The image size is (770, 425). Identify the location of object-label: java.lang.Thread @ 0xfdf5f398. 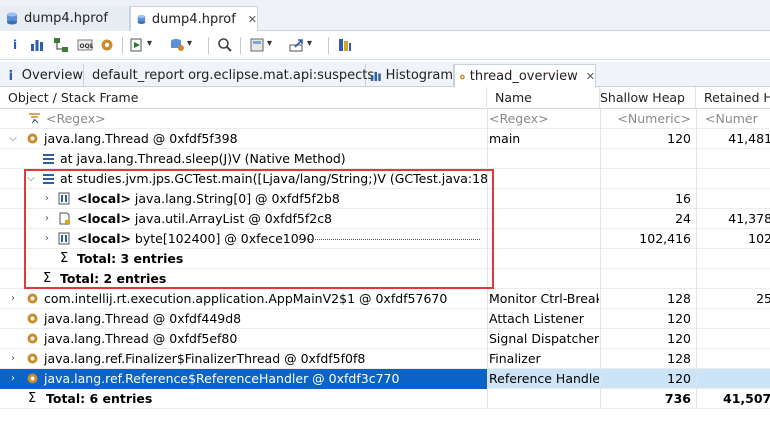
(141, 138).